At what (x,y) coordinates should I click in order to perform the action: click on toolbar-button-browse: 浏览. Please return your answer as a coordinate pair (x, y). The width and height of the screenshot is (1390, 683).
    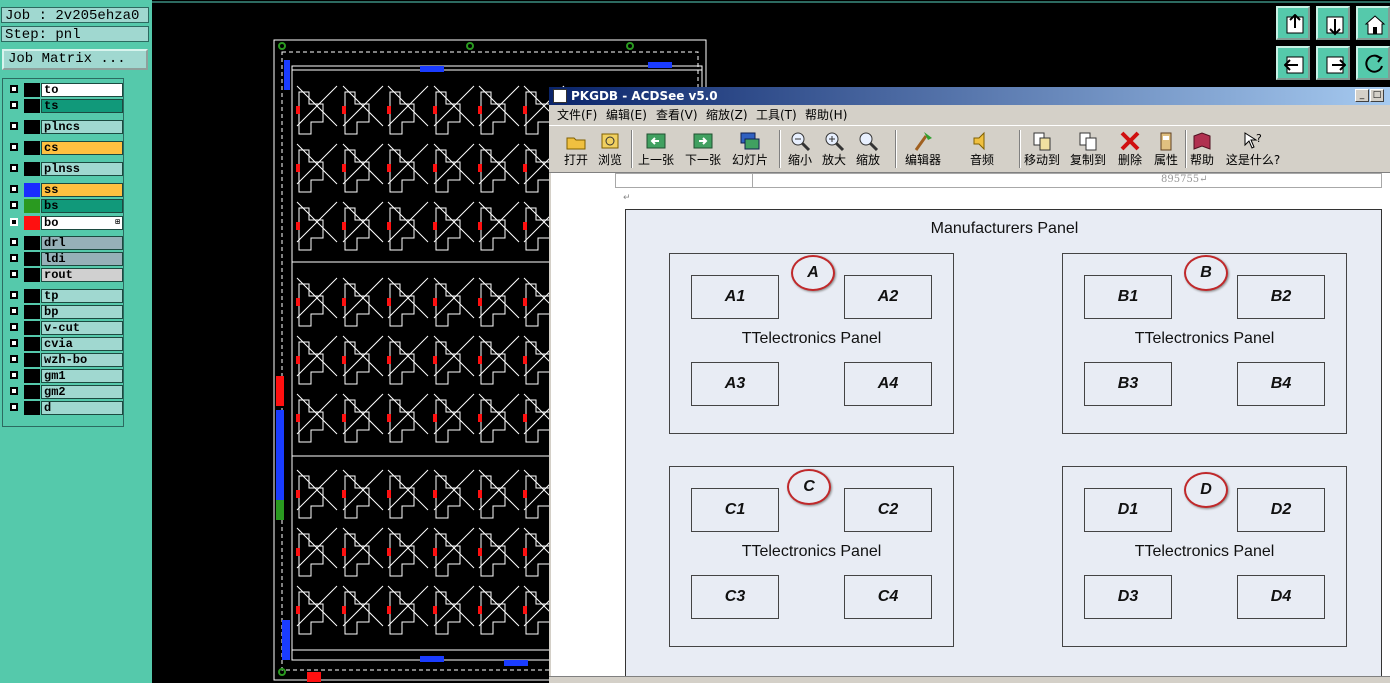
    Looking at the image, I should click on (610, 149).